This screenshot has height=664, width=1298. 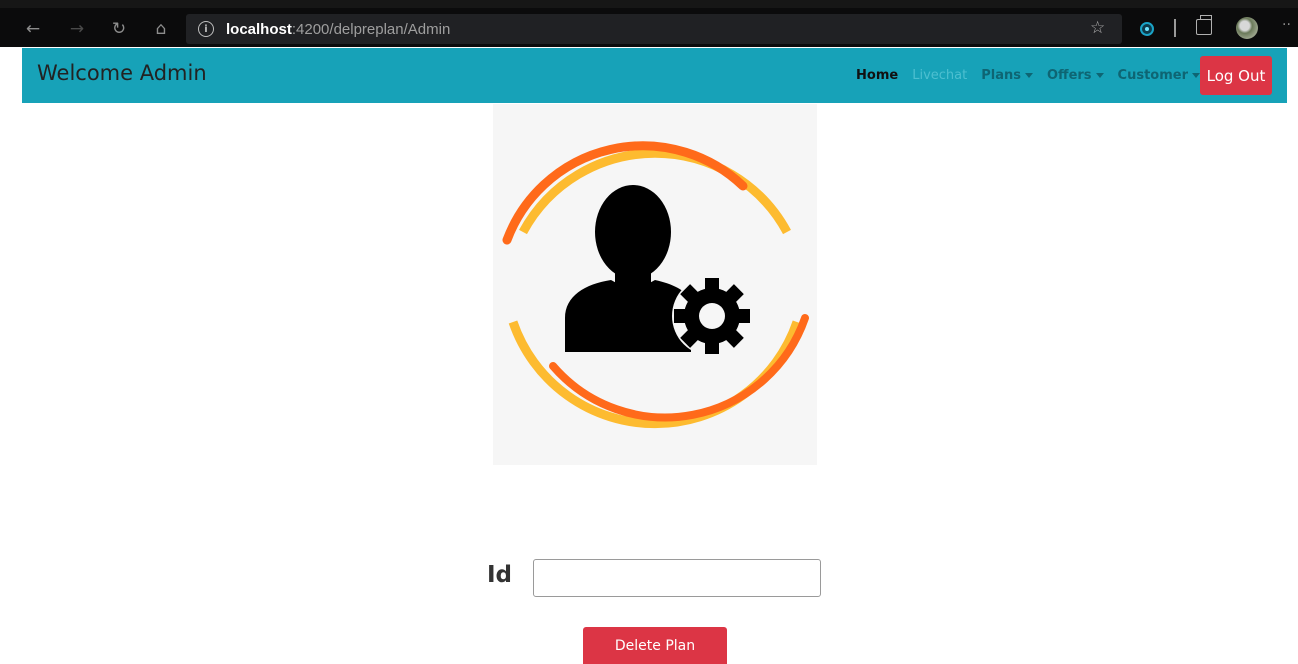 What do you see at coordinates (77, 29) in the screenshot?
I see `forward-icon: →` at bounding box center [77, 29].